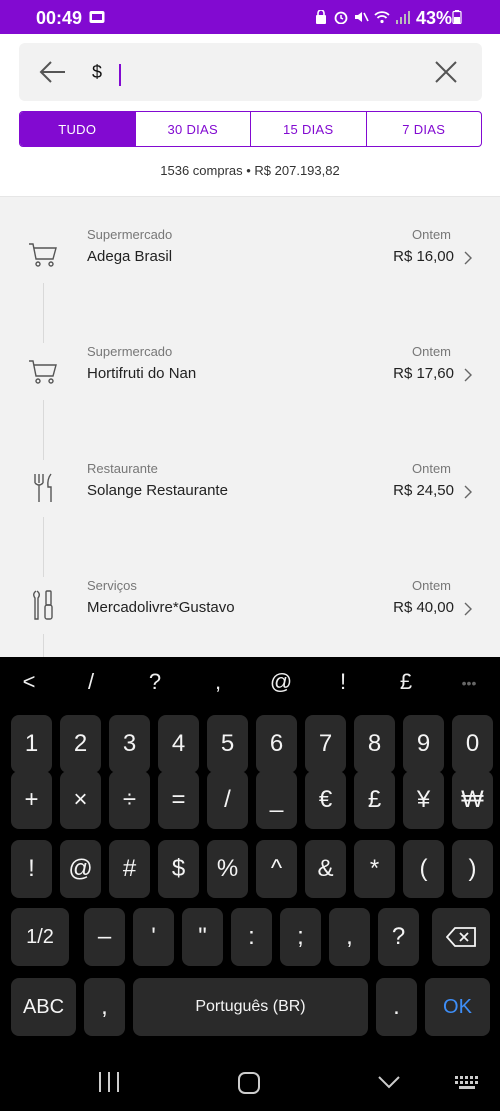  Describe the element at coordinates (389, 1082) in the screenshot. I see `hide-keyboard-icon` at that location.